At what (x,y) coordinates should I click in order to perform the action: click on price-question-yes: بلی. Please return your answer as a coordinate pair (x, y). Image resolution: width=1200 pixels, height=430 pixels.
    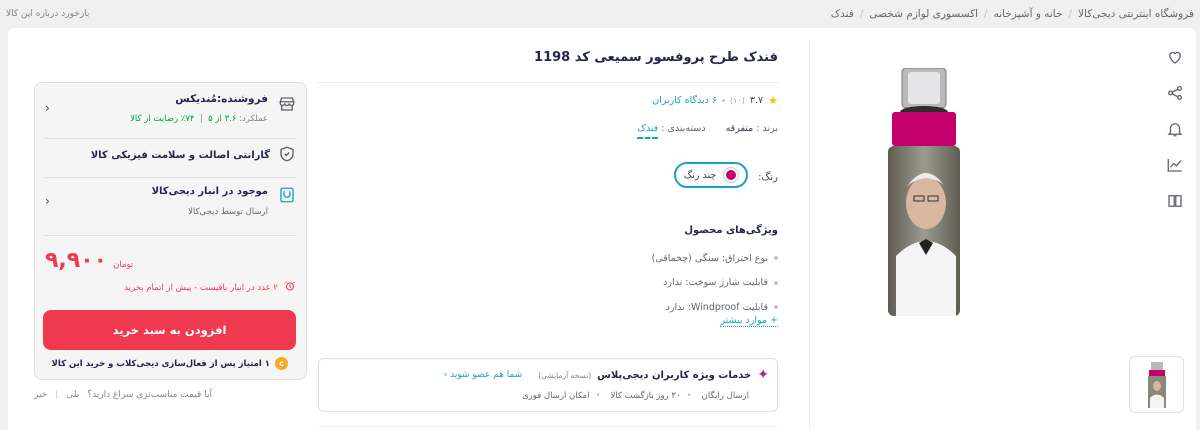
    Looking at the image, I should click on (72, 395).